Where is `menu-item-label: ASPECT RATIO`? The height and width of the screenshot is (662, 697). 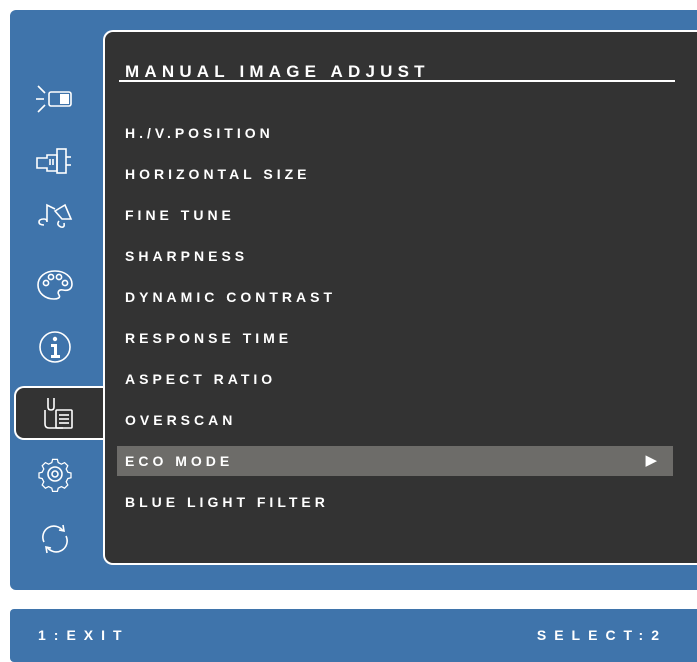 menu-item-label: ASPECT RATIO is located at coordinates (201, 379).